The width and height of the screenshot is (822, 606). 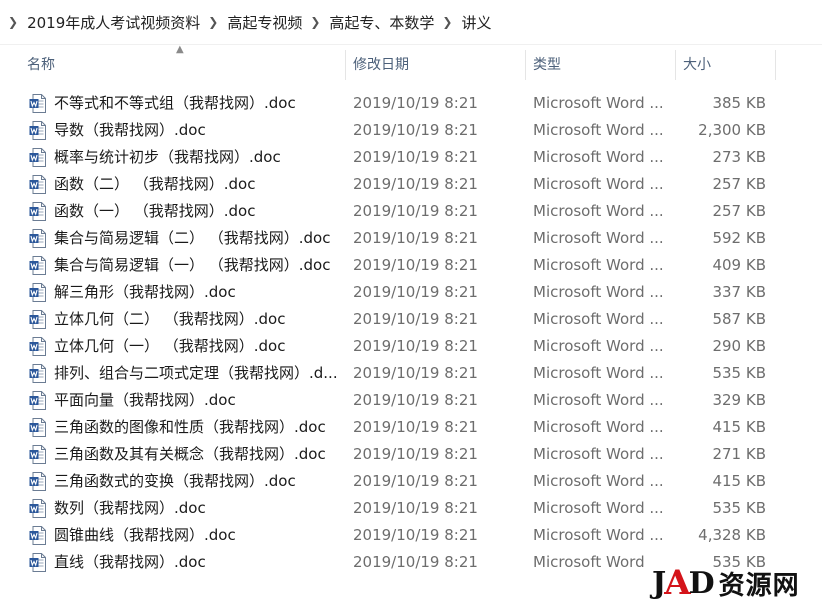 I want to click on column-header-size: 大小, so click(x=697, y=65).